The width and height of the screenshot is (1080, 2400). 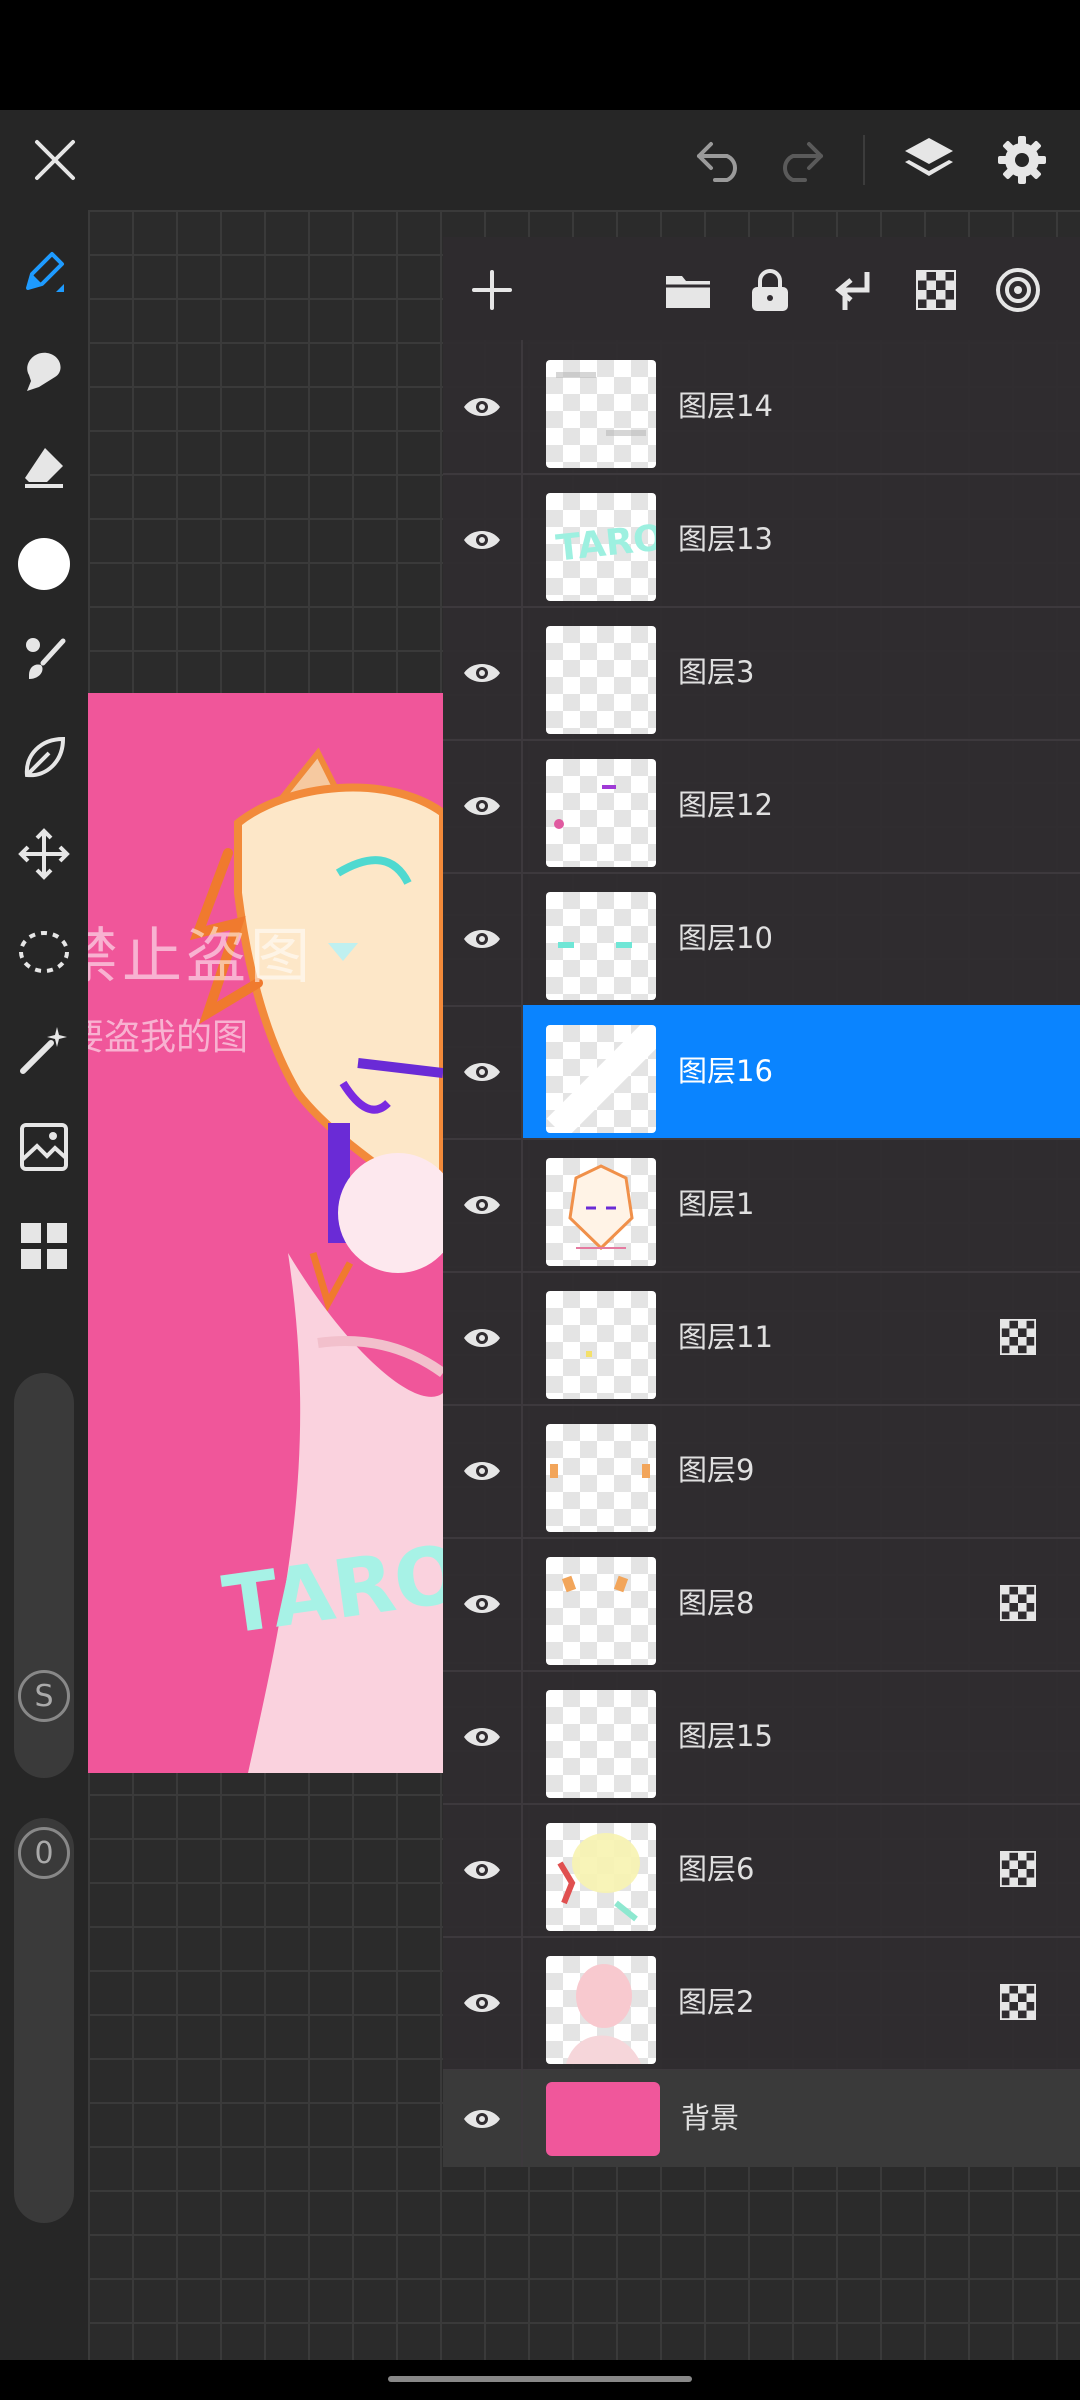 I want to click on watermark-text-2: 要盗我的图, so click(x=168, y=1037).